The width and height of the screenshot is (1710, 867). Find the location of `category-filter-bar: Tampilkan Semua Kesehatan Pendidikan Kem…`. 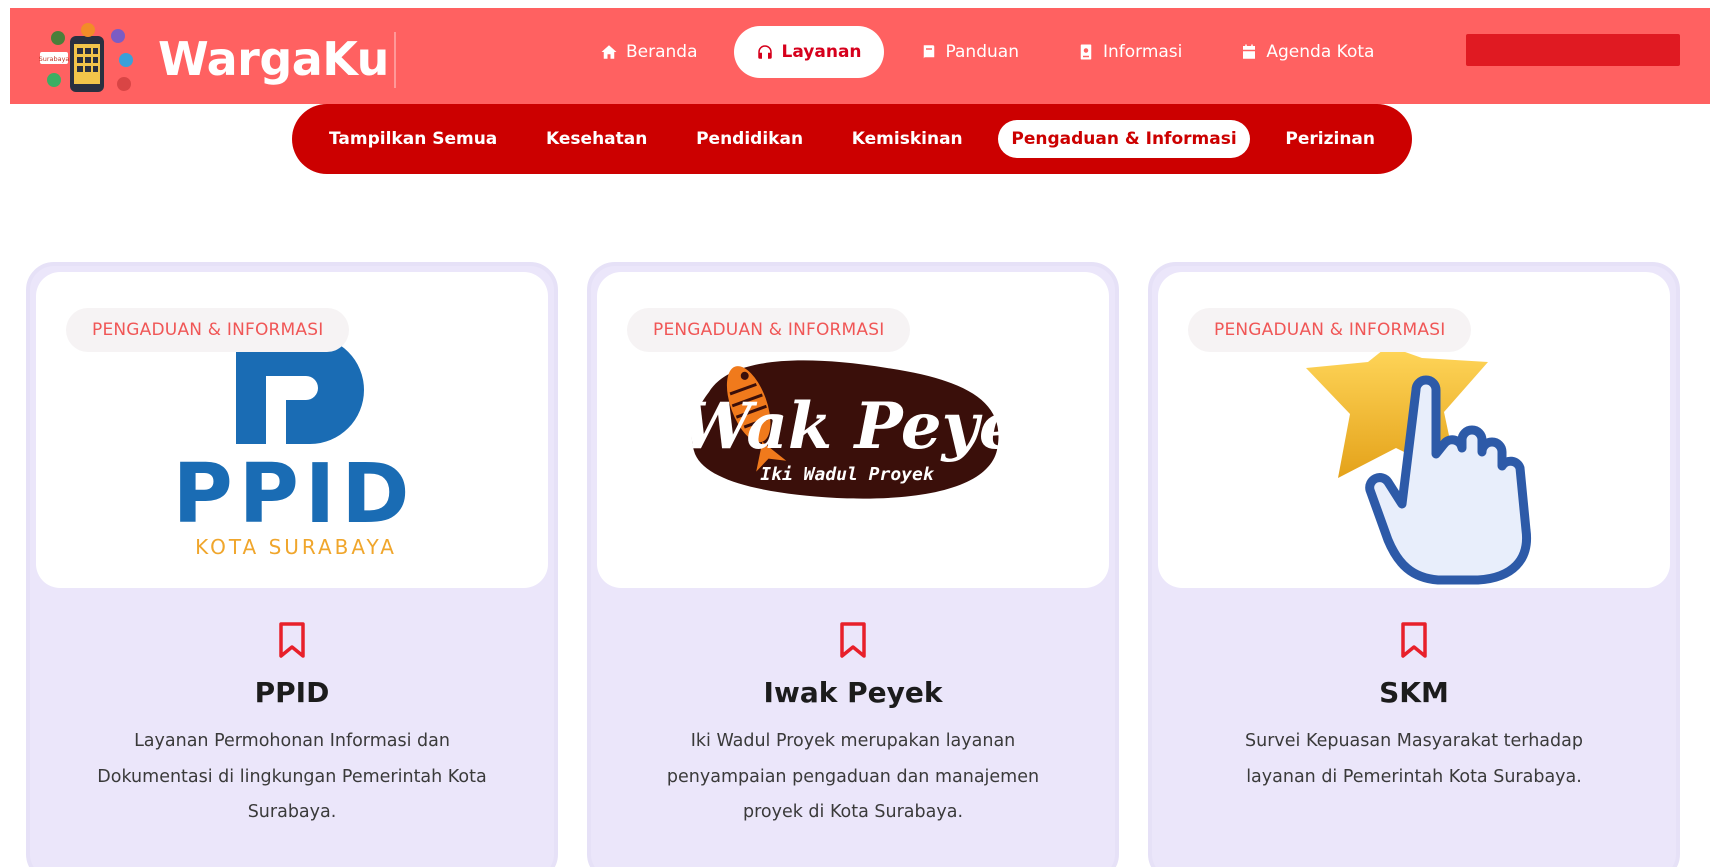

category-filter-bar: Tampilkan Semua Kesehatan Pendidikan Kem… is located at coordinates (852, 139).